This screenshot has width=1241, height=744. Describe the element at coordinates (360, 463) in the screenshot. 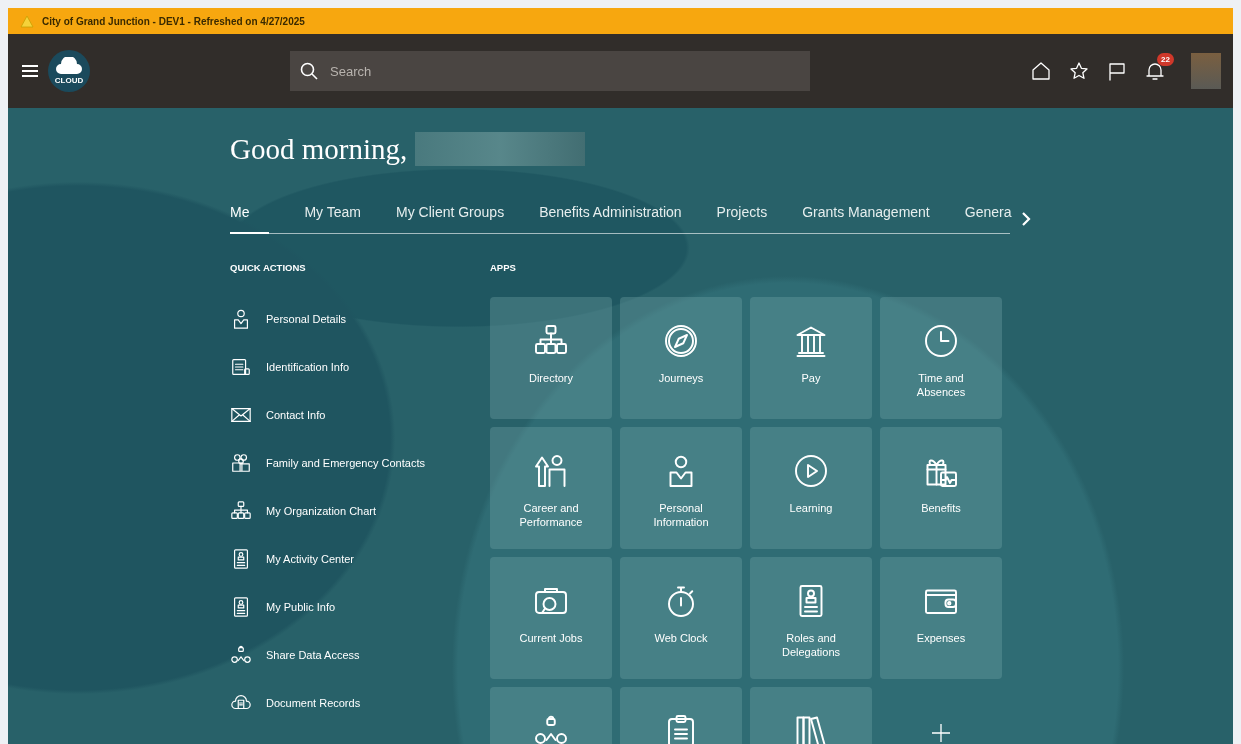

I see `quick-action-link: Family and Emergency Contacts` at that location.